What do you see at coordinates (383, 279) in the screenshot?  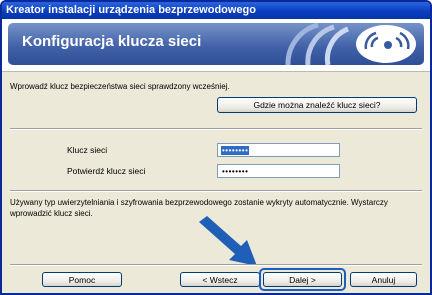 I see `cancel-button: Anuluj` at bounding box center [383, 279].